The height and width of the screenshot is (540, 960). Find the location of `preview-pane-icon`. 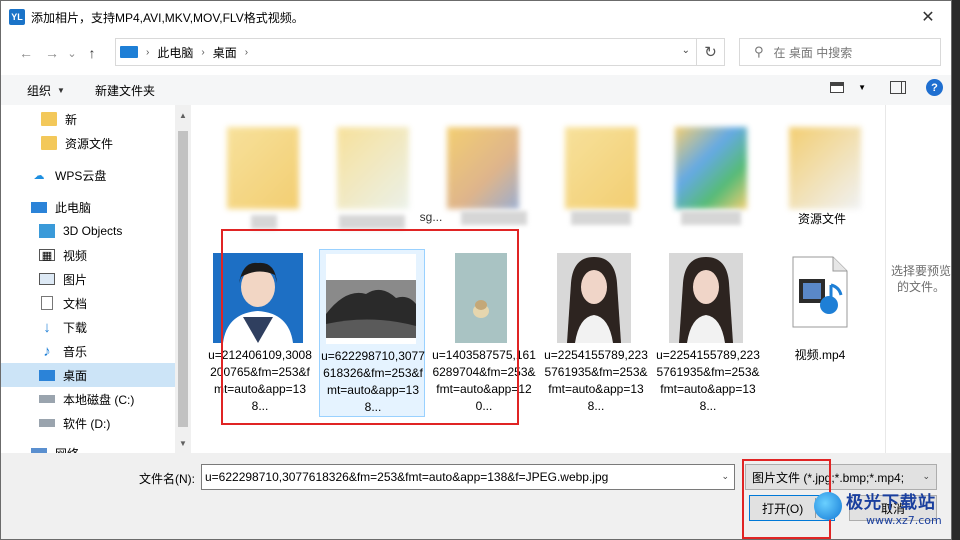

preview-pane-icon is located at coordinates (898, 87).